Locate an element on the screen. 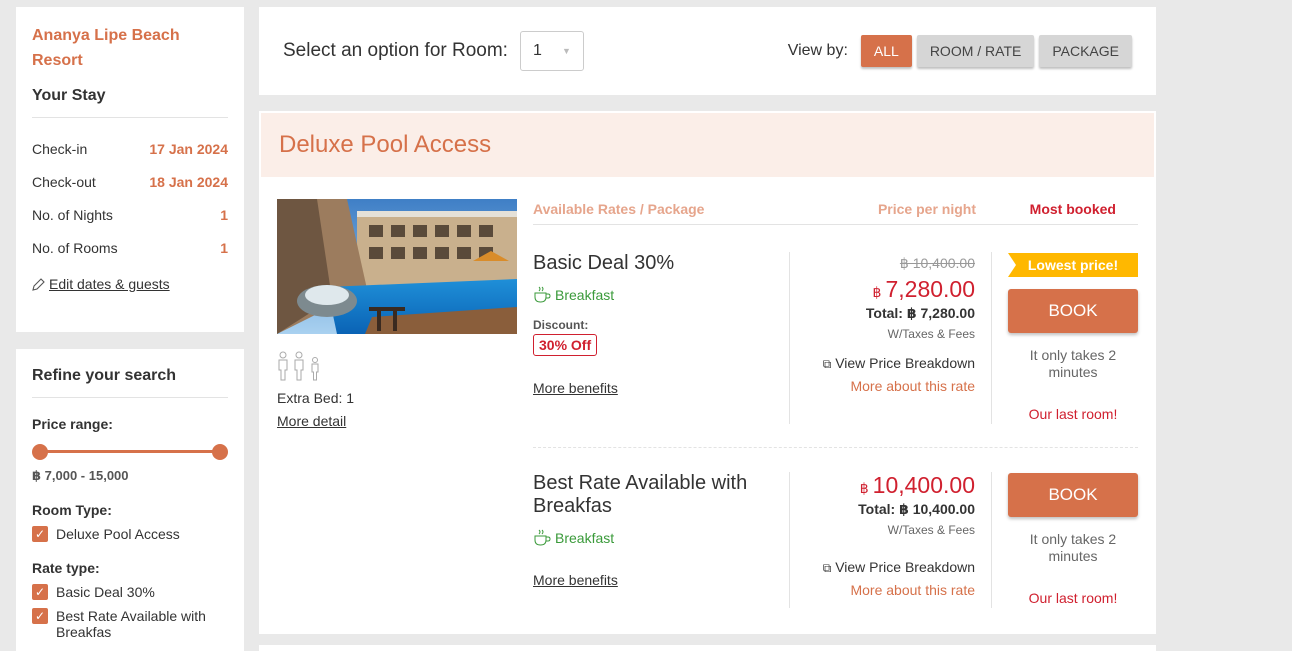 The width and height of the screenshot is (1292, 651). occupancy-icons is located at coordinates (299, 366).